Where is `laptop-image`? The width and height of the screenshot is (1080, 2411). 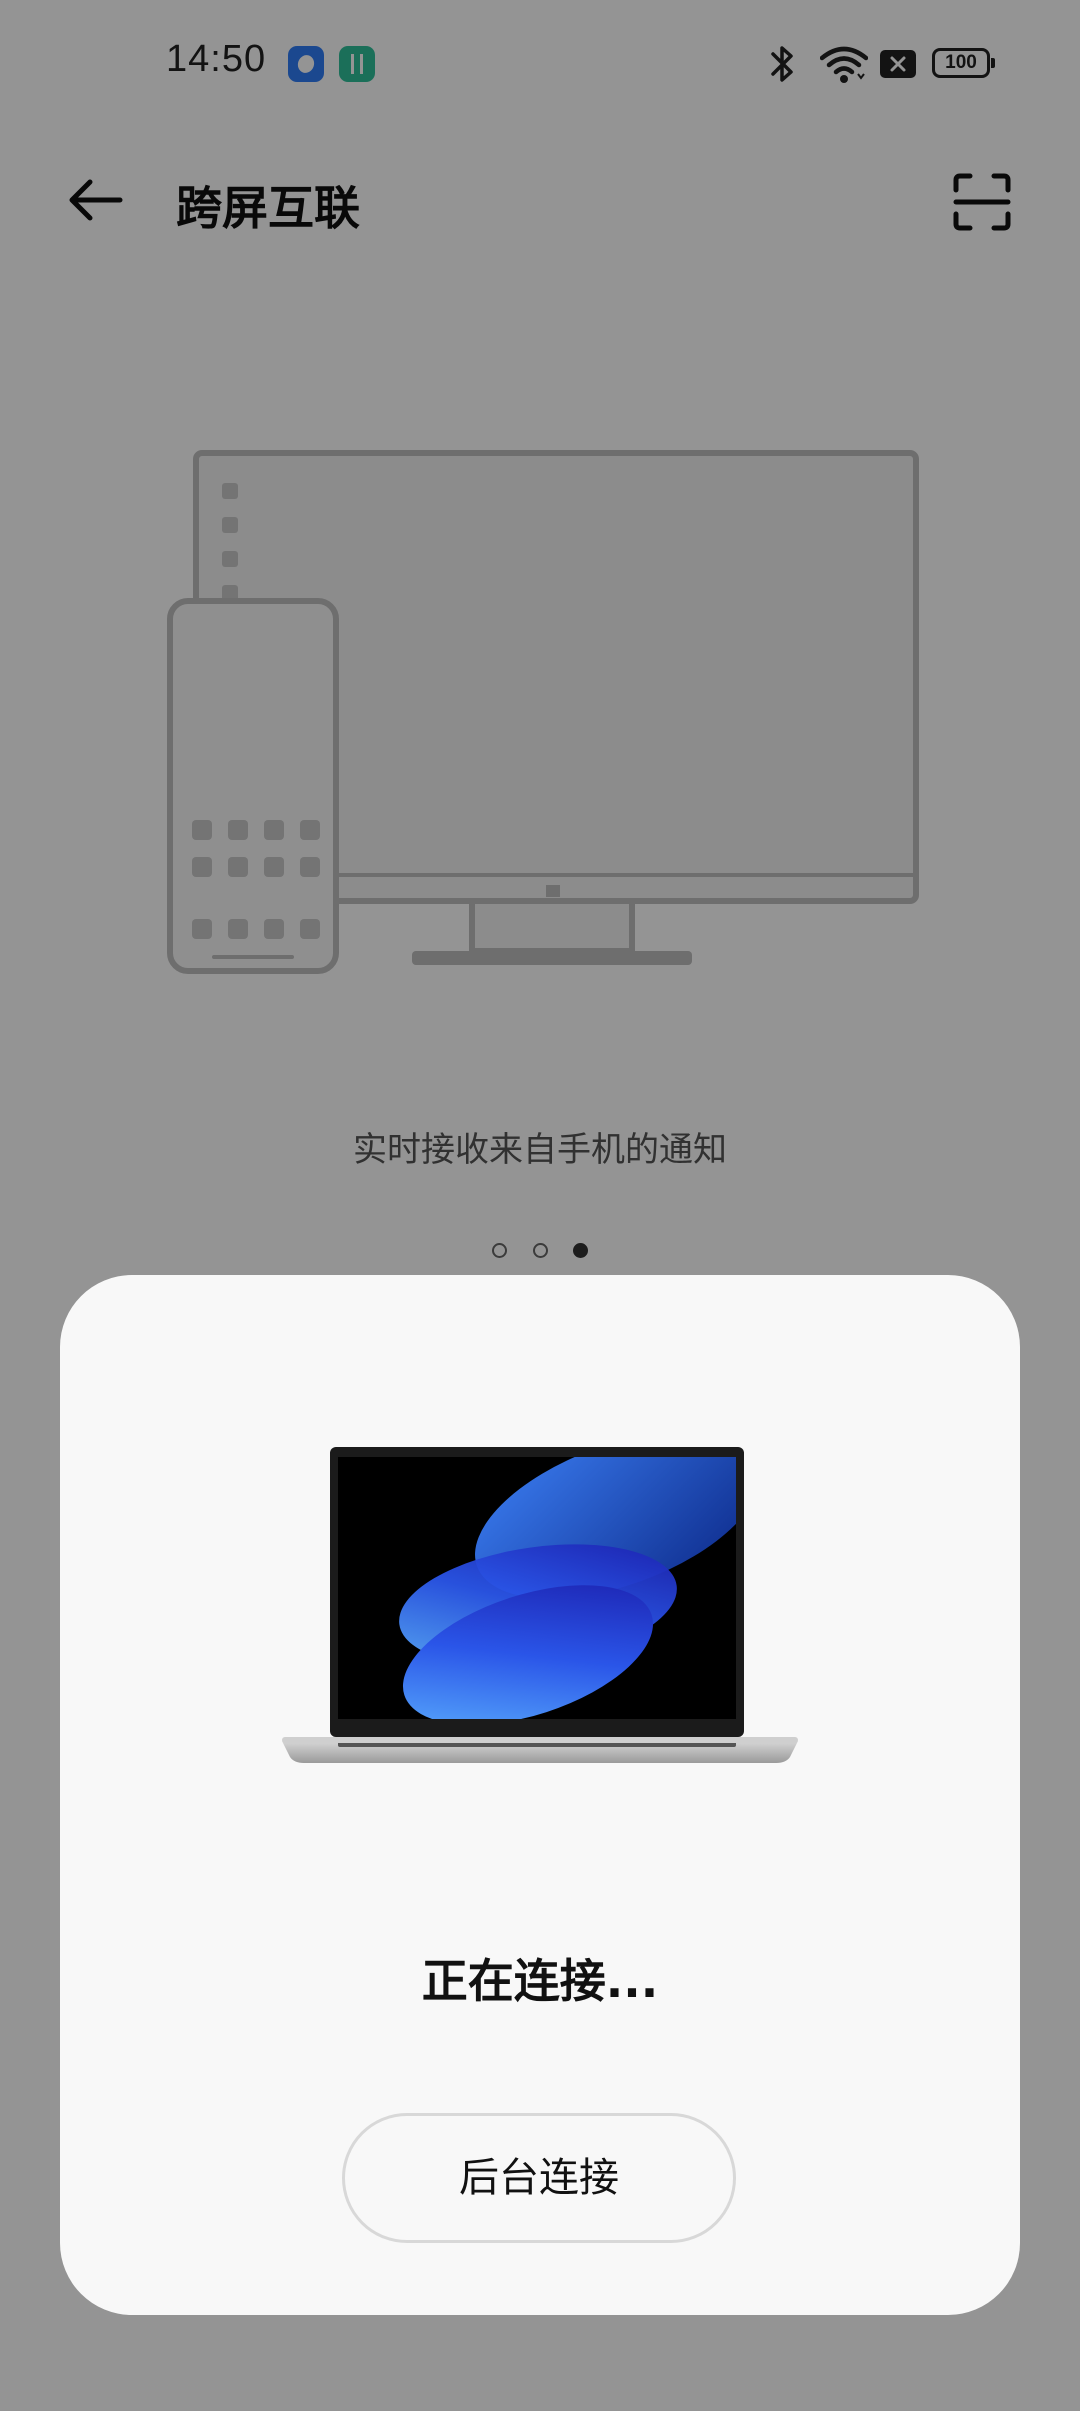 laptop-image is located at coordinates (540, 1605).